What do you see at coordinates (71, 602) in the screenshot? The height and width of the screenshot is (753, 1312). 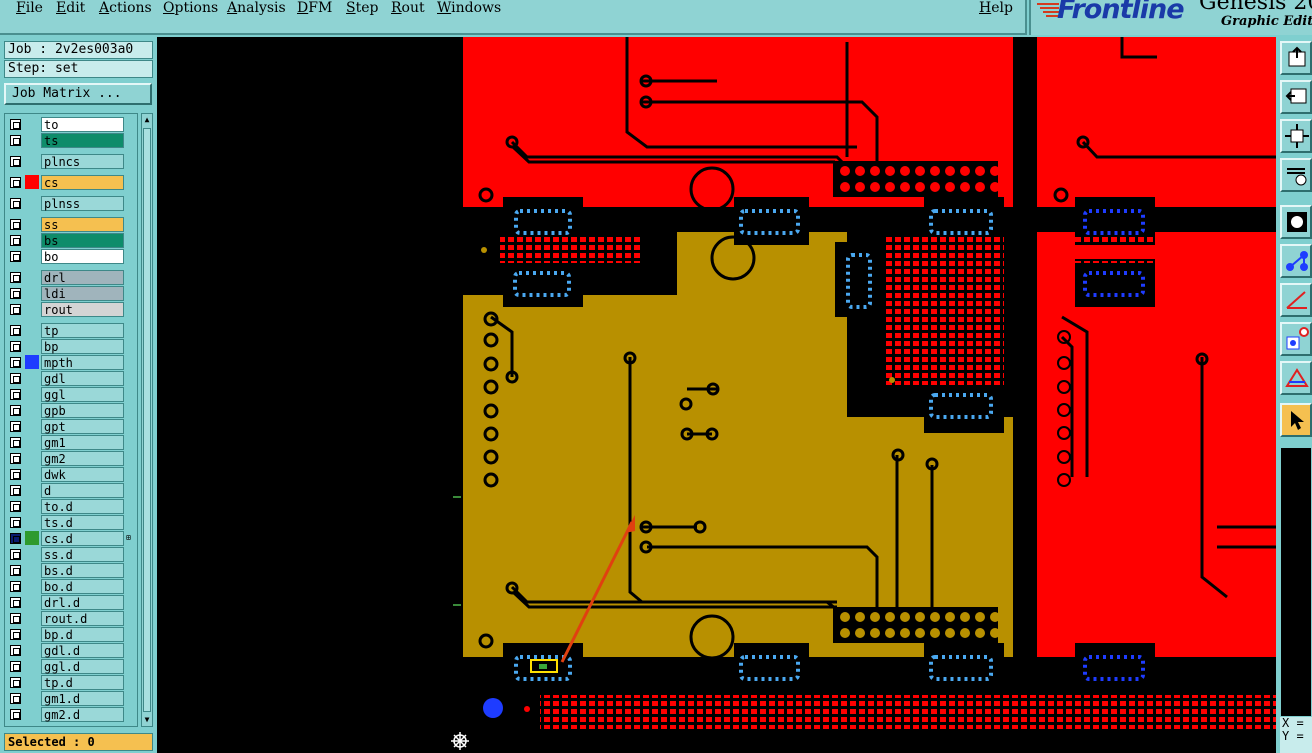 I see `layer-row: drl.d` at bounding box center [71, 602].